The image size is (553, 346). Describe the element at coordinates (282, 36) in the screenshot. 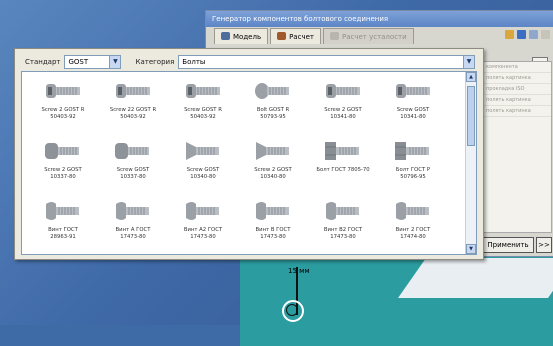

I see `formula-icon` at that location.